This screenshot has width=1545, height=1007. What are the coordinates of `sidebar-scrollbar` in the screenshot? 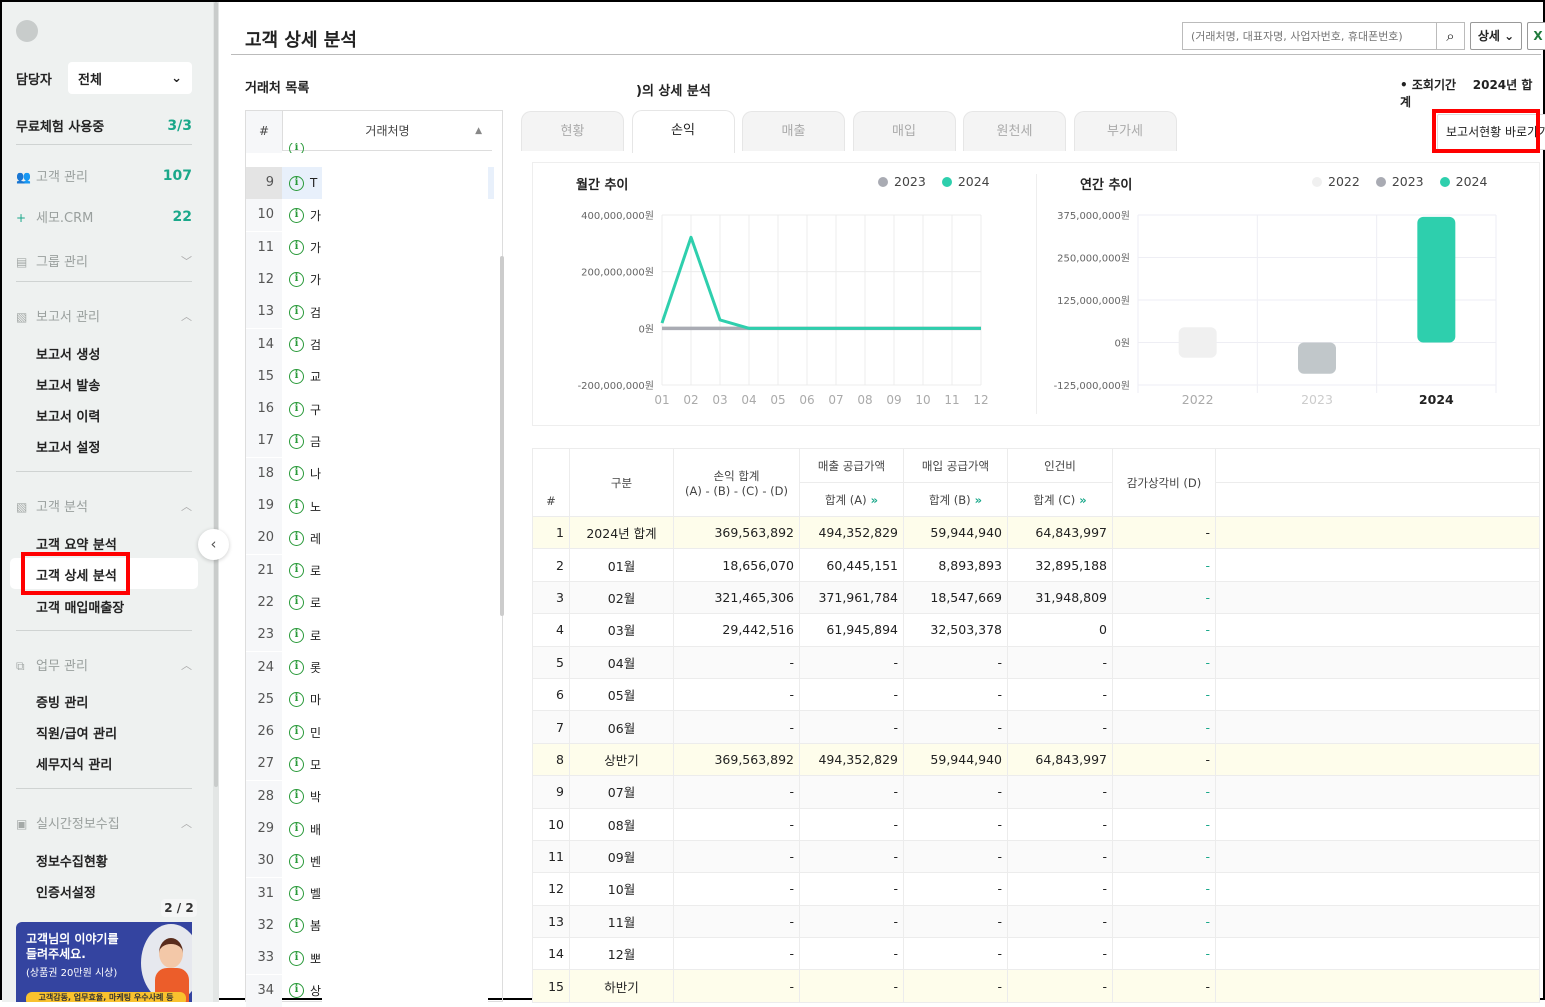 It's located at (216, 502).